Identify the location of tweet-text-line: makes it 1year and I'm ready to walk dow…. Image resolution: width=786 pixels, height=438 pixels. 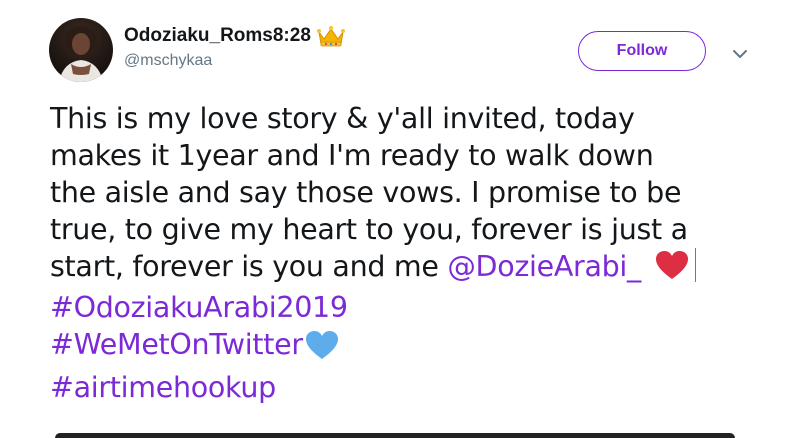
(352, 155).